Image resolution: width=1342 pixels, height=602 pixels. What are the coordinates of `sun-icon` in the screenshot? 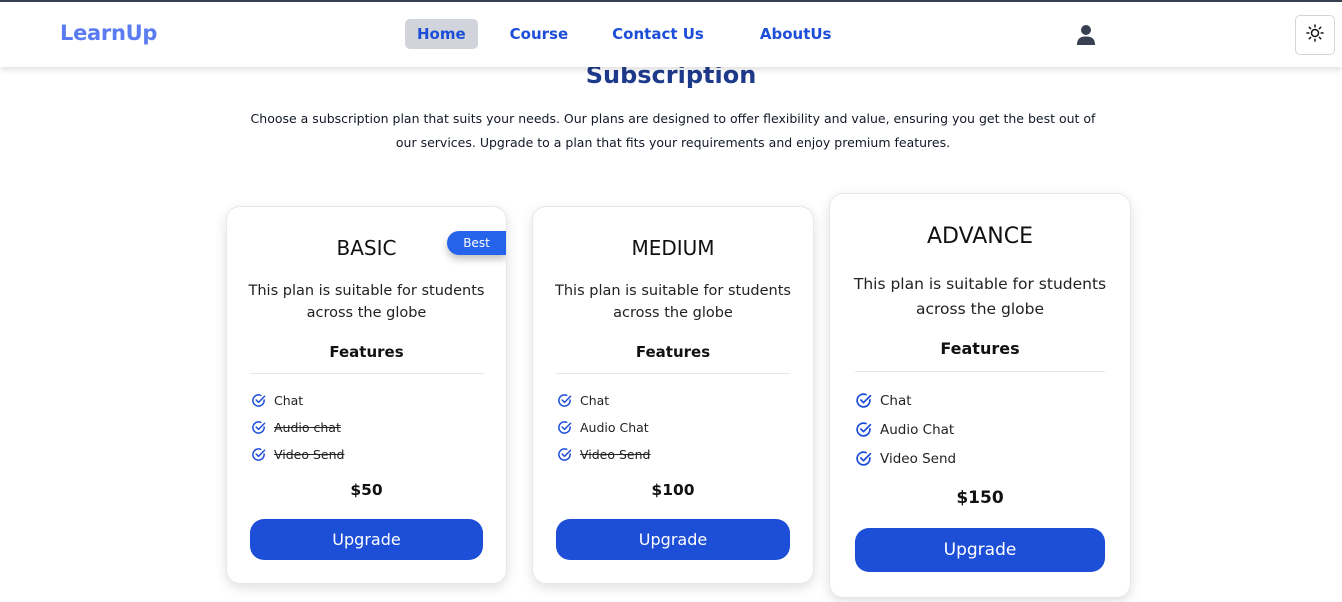 It's located at (1315, 35).